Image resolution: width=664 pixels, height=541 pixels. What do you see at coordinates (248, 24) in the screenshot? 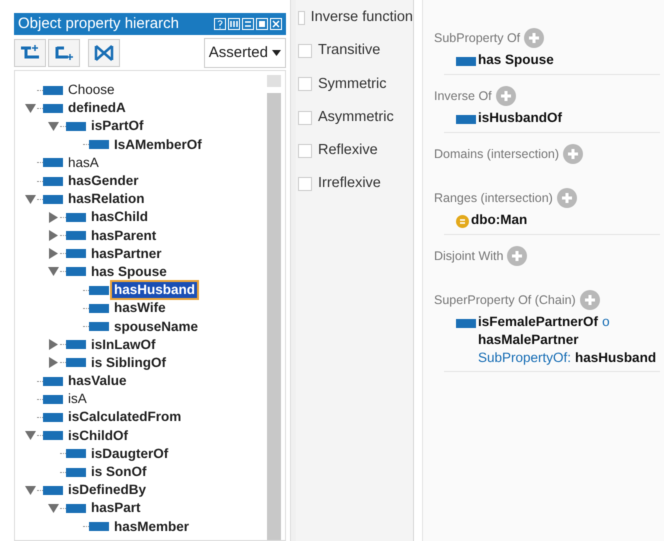
I see `split-horizontal-icon` at bounding box center [248, 24].